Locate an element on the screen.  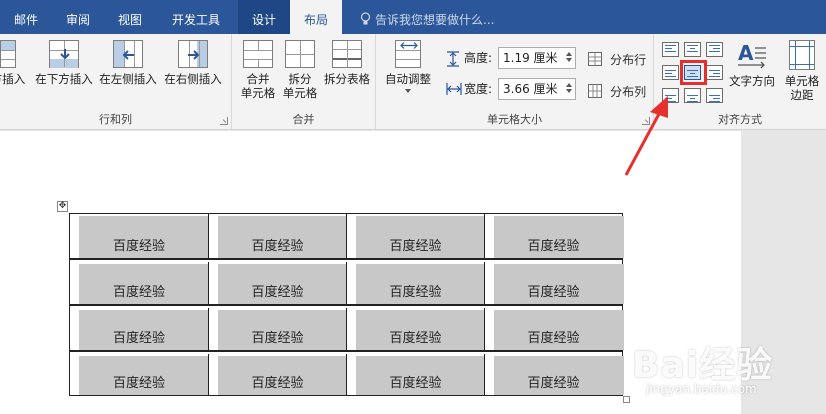
width-spinner: 3.66 厘米 is located at coordinates (537, 89).